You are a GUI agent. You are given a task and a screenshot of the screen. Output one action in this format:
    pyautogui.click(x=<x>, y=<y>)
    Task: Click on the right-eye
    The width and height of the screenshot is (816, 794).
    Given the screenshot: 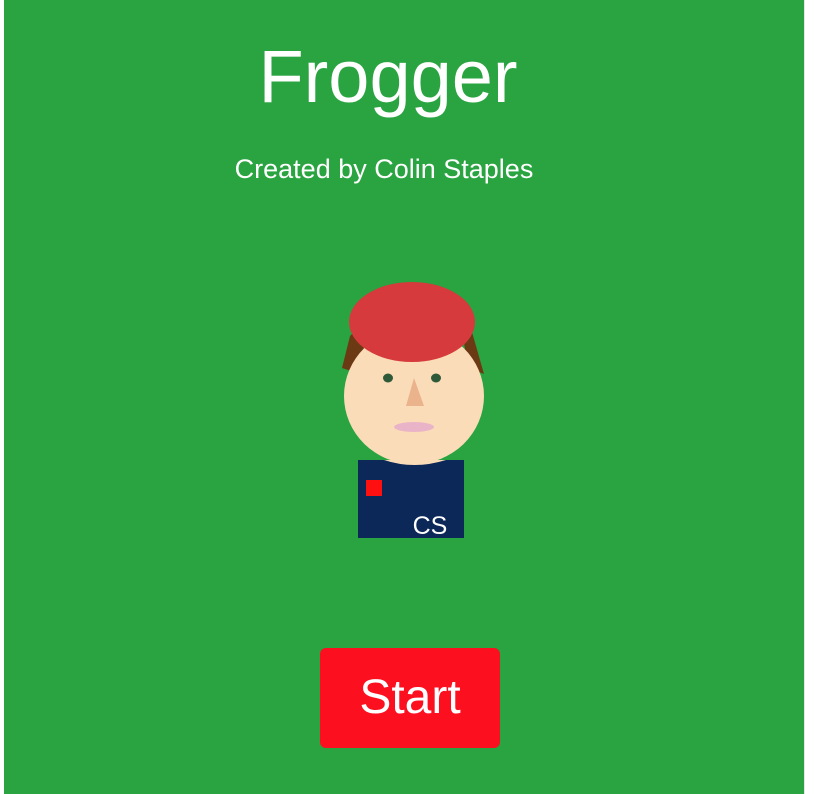 What is the action you would take?
    pyautogui.click(x=436, y=378)
    